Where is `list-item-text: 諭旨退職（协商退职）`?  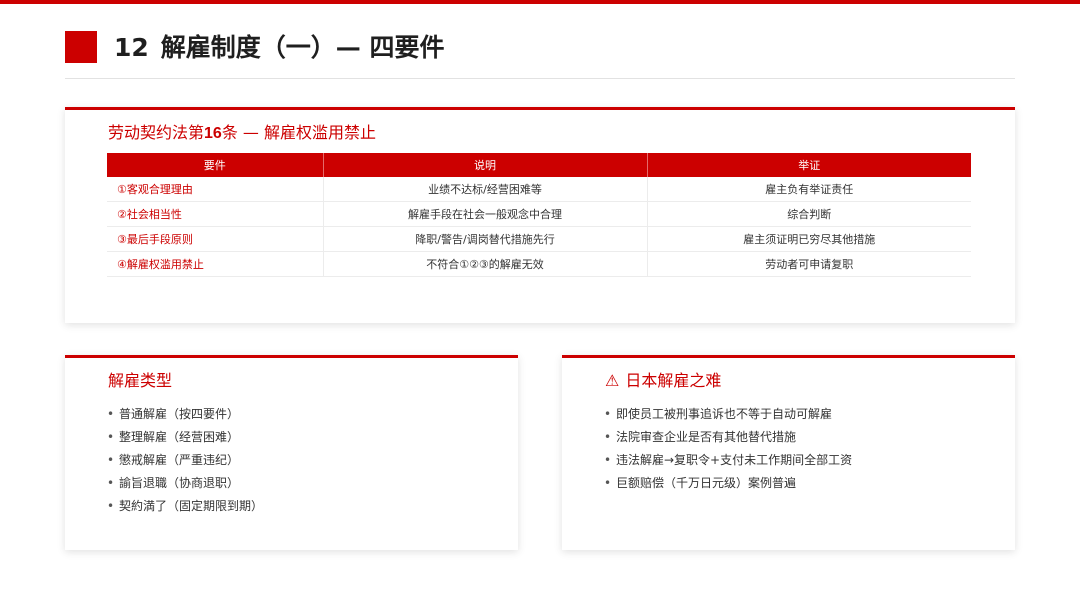 list-item-text: 諭旨退職（协商退职） is located at coordinates (179, 483).